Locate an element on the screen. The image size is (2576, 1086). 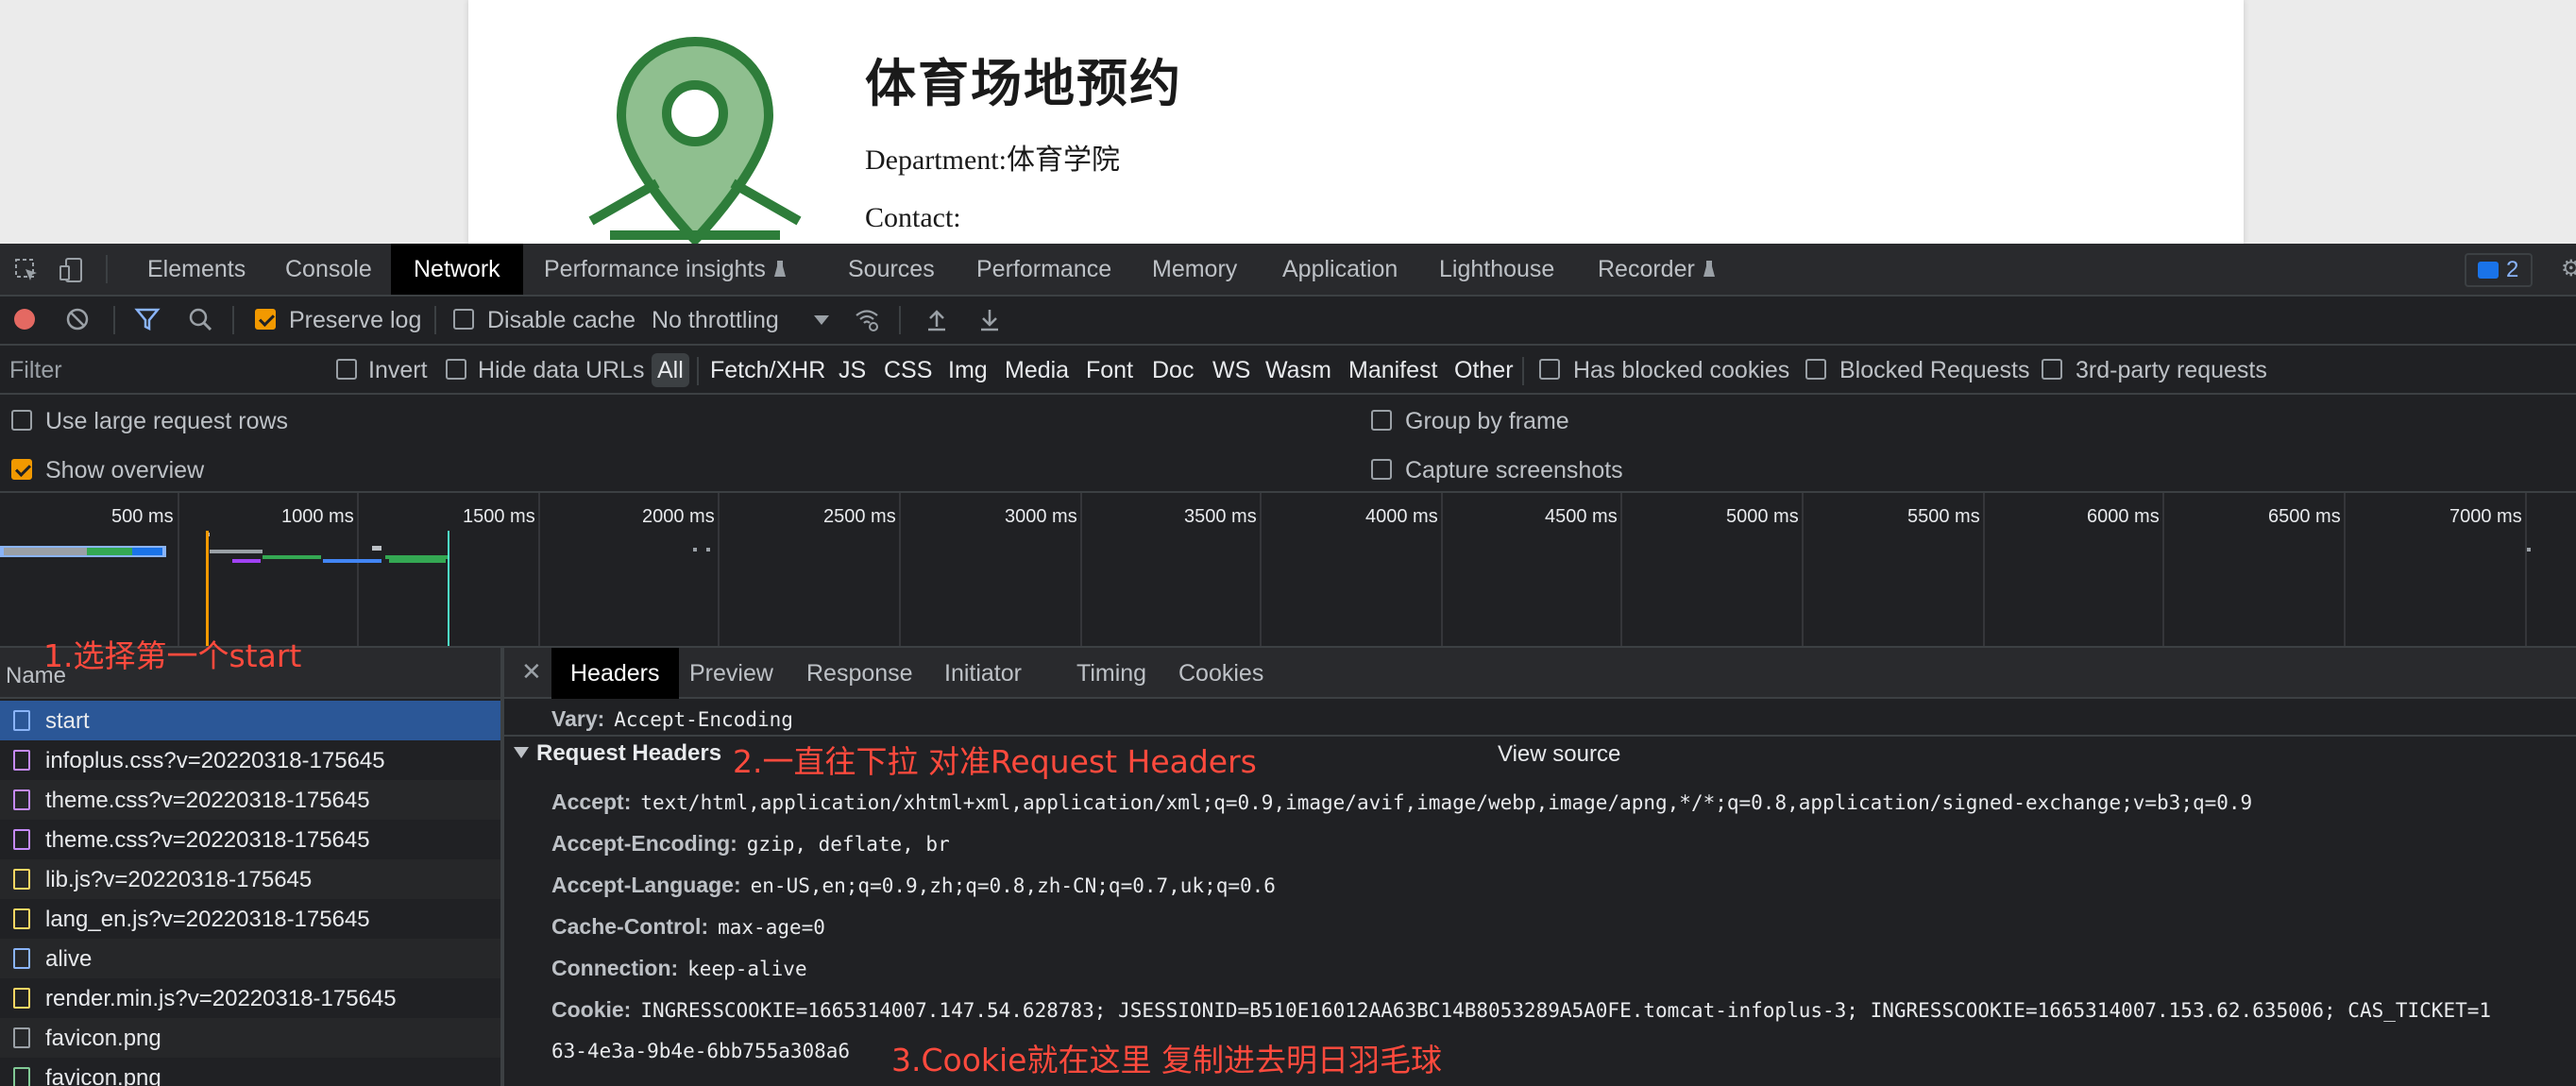
preserve-log-checkbox is located at coordinates (265, 320).